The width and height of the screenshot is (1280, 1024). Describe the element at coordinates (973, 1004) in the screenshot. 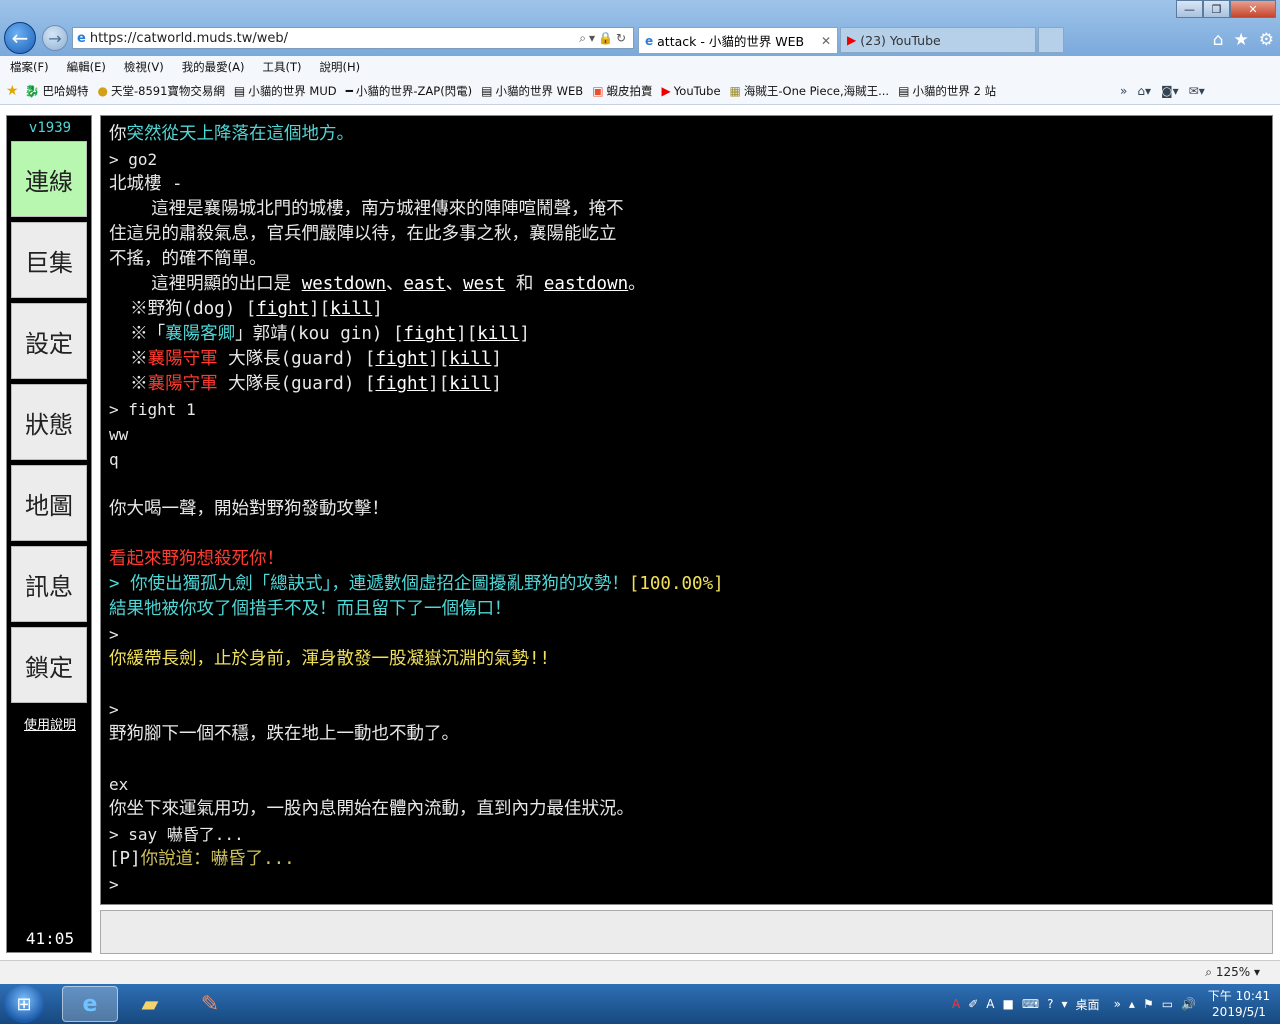

I see `pen-icon: ✐` at that location.